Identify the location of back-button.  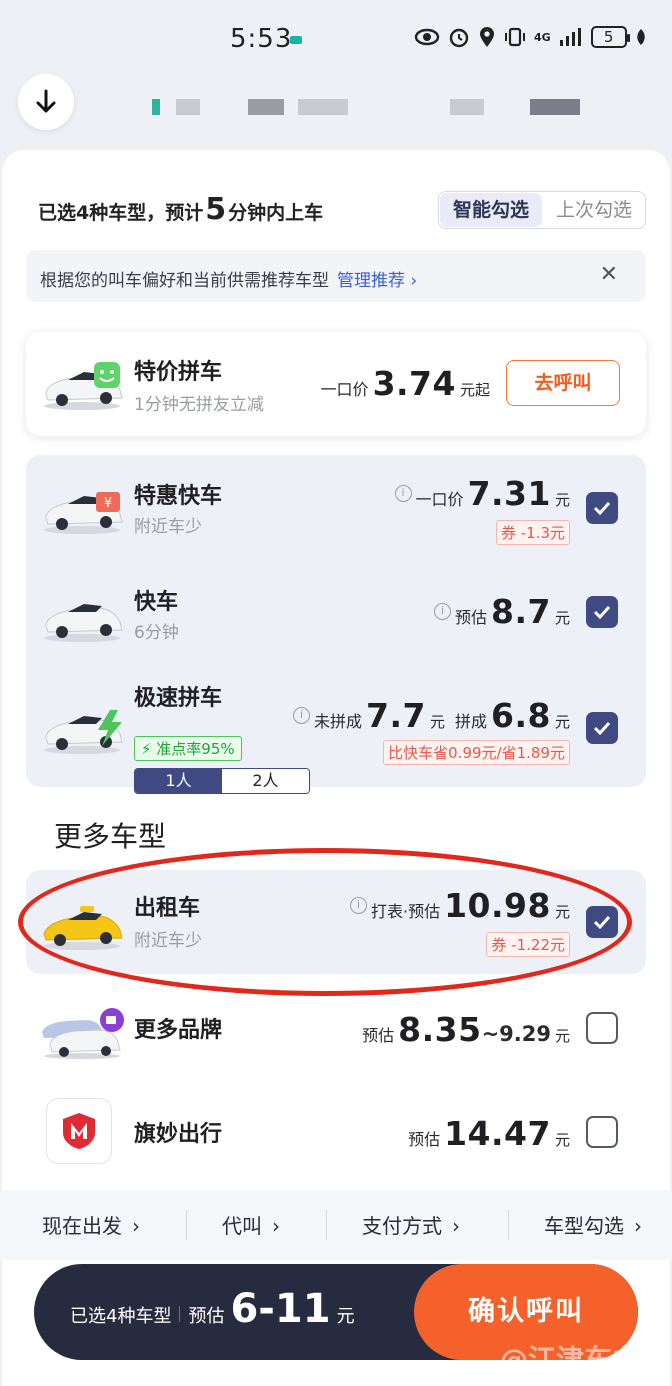
(46, 102).